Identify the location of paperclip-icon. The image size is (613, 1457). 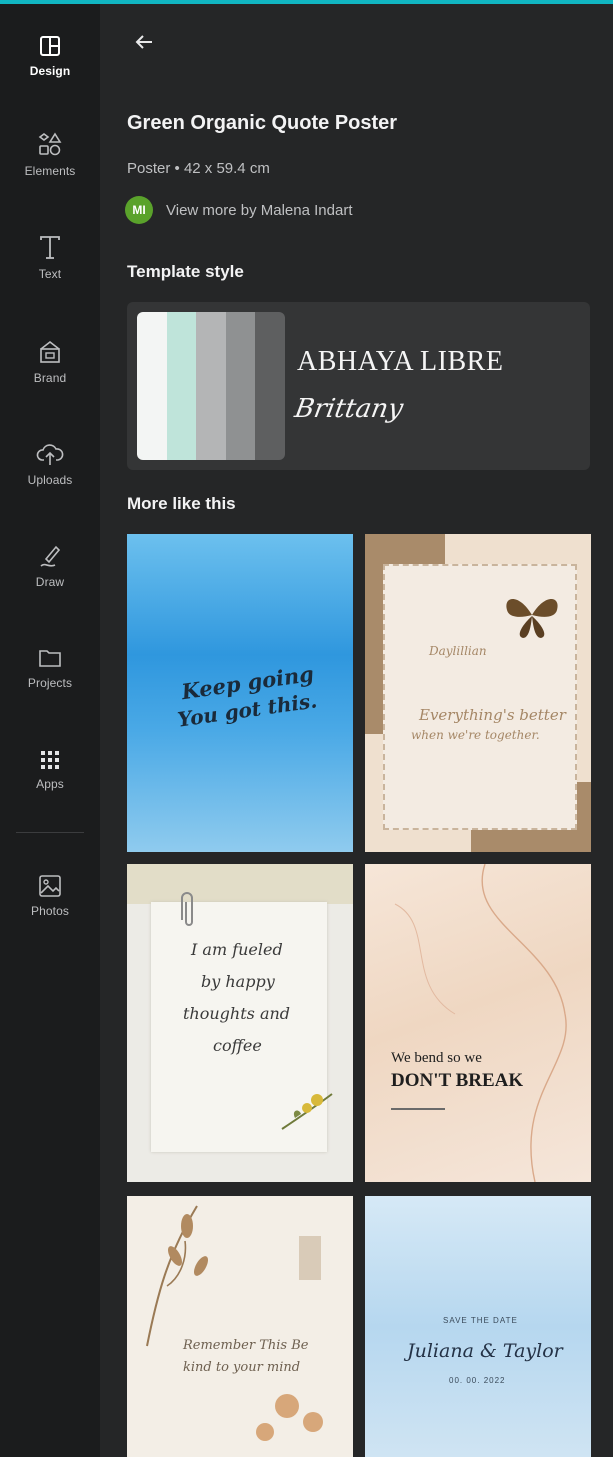
(187, 909).